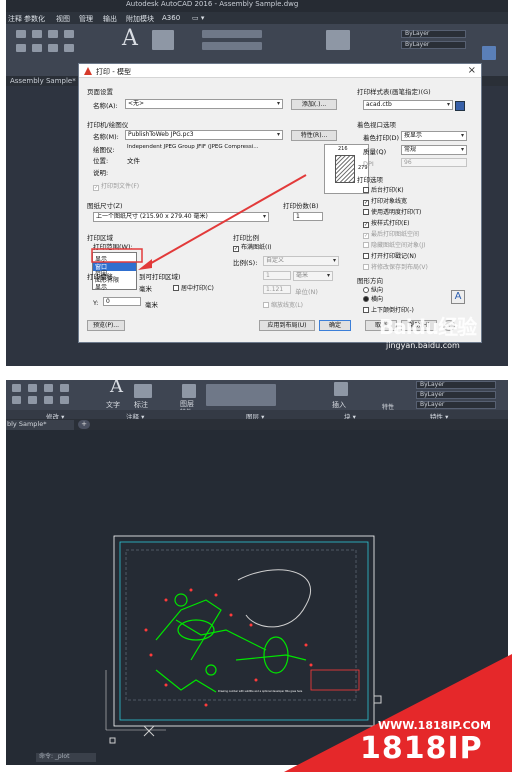 This screenshot has width=512, height=772. What do you see at coordinates (339, 405) in the screenshot?
I see `ribbon-insert-label: 插入` at bounding box center [339, 405].